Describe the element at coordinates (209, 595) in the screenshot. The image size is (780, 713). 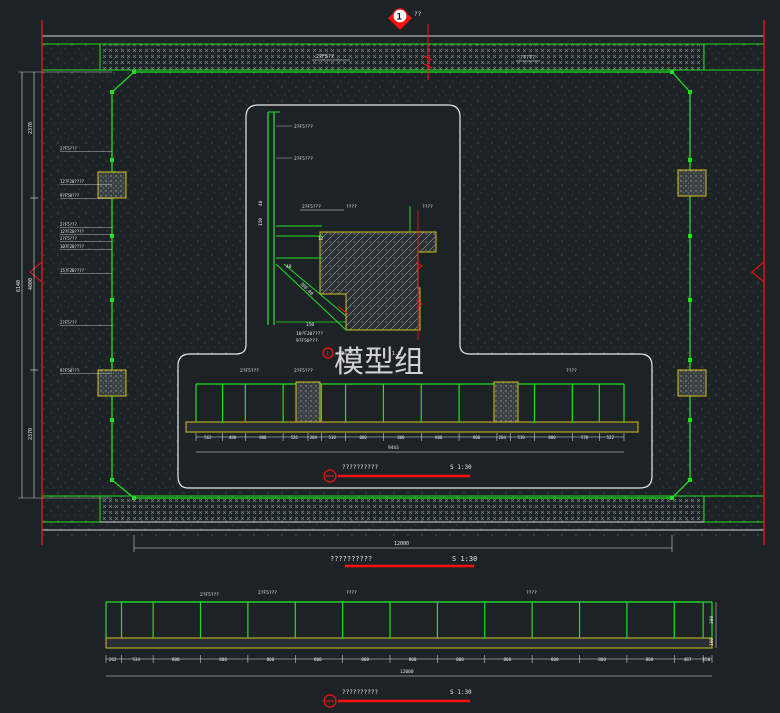
I see `elev-label-1: 2?F5???` at that location.